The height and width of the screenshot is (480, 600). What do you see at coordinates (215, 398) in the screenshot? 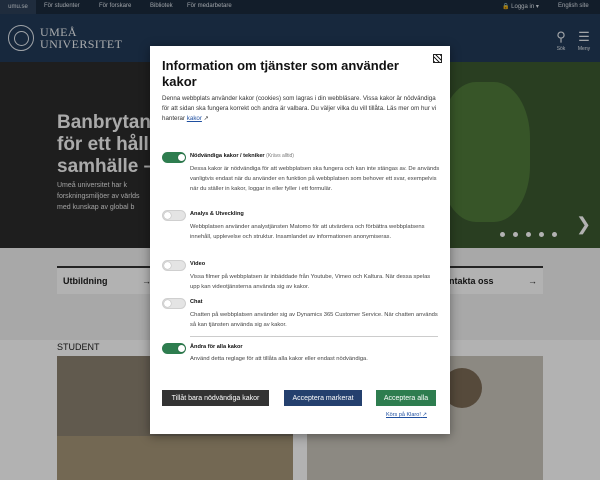
I see `allow-necessary-button: Tillåt bara nödvändiga kakor` at bounding box center [215, 398].